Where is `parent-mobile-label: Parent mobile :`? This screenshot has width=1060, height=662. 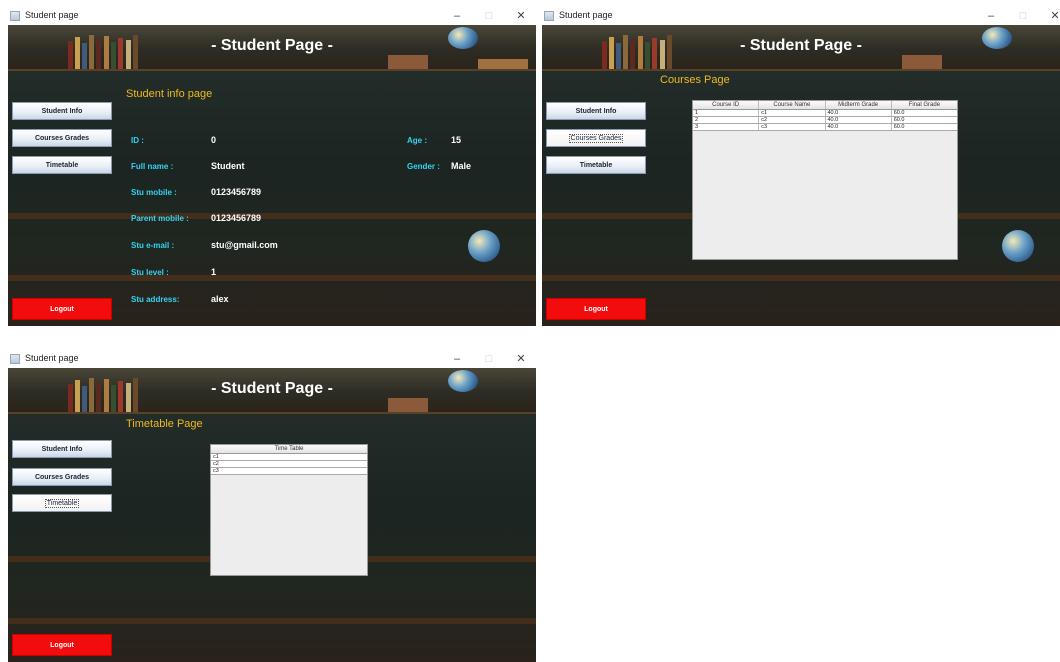 parent-mobile-label: Parent mobile : is located at coordinates (160, 218).